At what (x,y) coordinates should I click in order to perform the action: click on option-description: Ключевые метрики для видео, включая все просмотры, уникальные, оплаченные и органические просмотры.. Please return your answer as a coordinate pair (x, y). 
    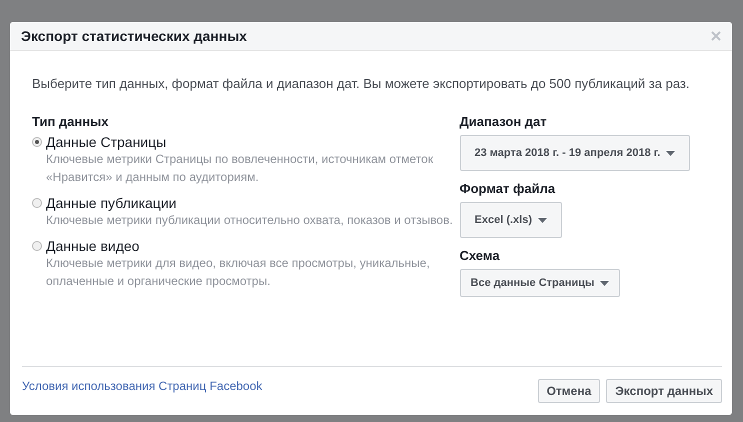
    Looking at the image, I should click on (238, 272).